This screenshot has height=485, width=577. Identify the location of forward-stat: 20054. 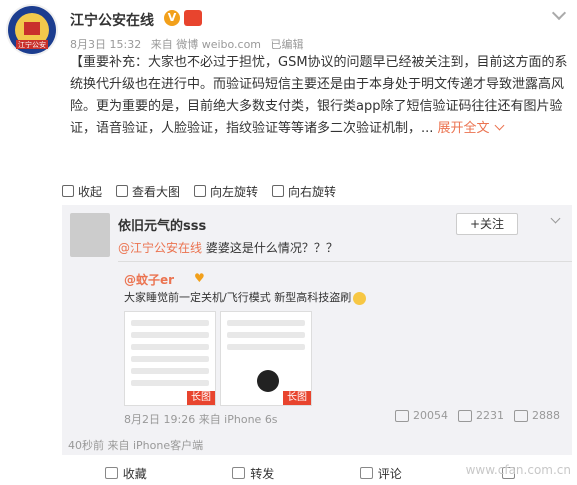
(421, 415).